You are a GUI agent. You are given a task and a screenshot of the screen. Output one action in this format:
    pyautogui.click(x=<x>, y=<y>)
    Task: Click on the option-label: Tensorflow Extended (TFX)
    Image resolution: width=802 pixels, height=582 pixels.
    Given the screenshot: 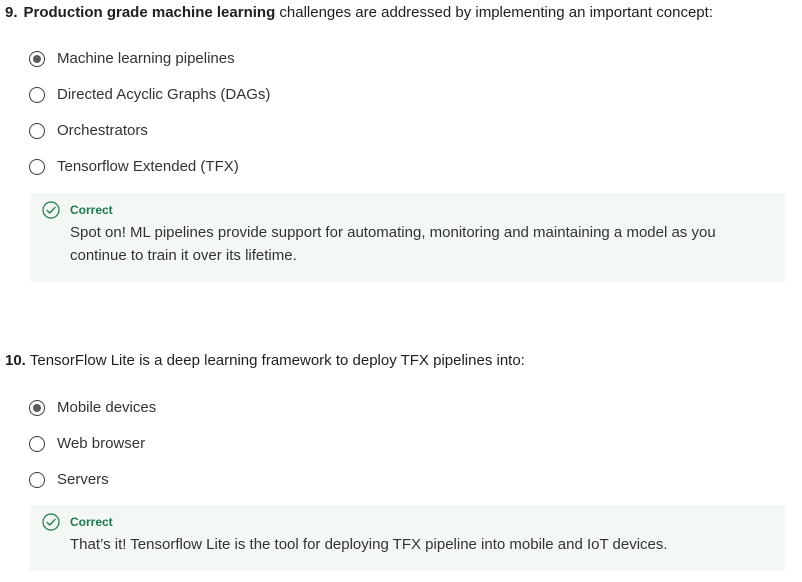 What is the action you would take?
    pyautogui.click(x=148, y=166)
    